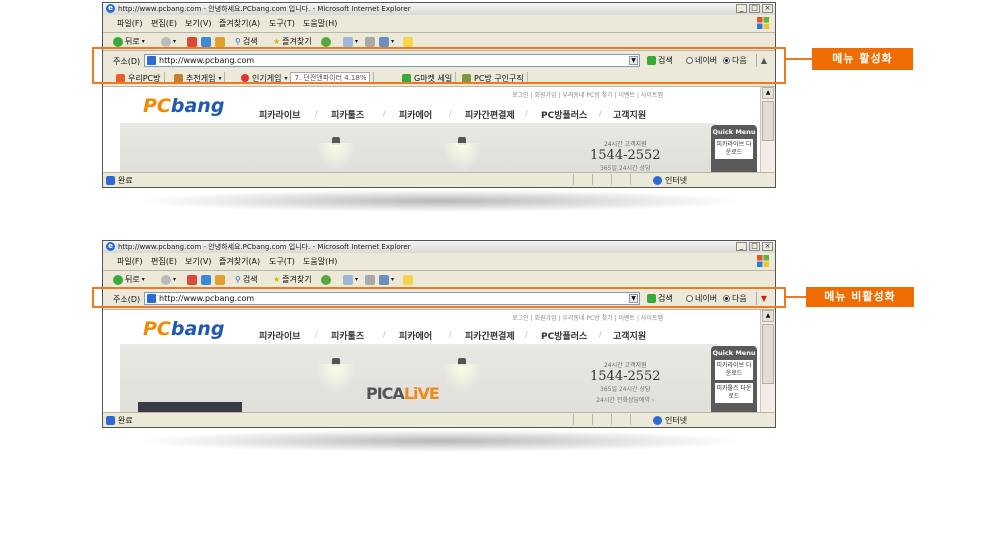 Image resolution: width=1000 pixels, height=548 pixels. What do you see at coordinates (192, 41) in the screenshot?
I see `stop-icon` at bounding box center [192, 41].